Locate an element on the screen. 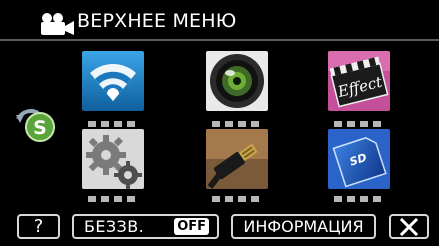 The image size is (439, 246). sd-card-media-icon: SD is located at coordinates (359, 159).